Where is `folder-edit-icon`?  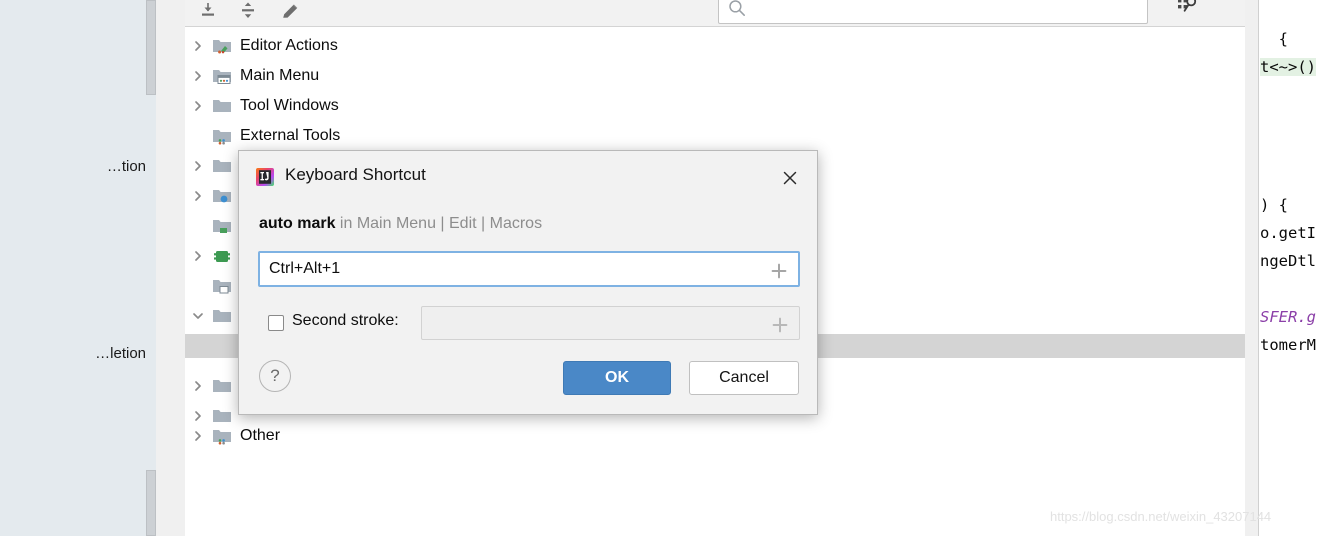 folder-edit-icon is located at coordinates (222, 46).